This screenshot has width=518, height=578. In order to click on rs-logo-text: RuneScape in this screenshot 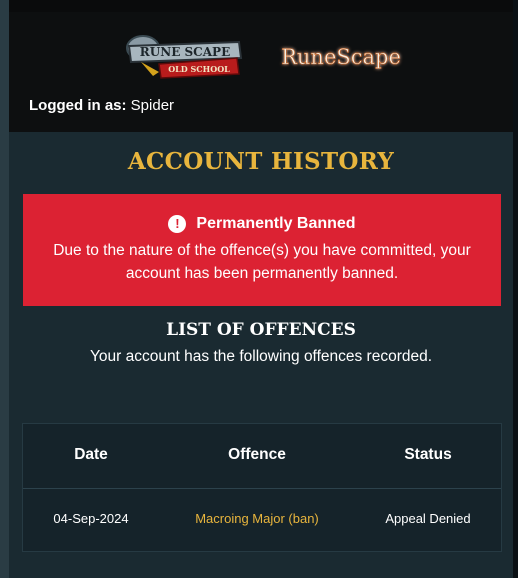, I will do `click(341, 57)`.